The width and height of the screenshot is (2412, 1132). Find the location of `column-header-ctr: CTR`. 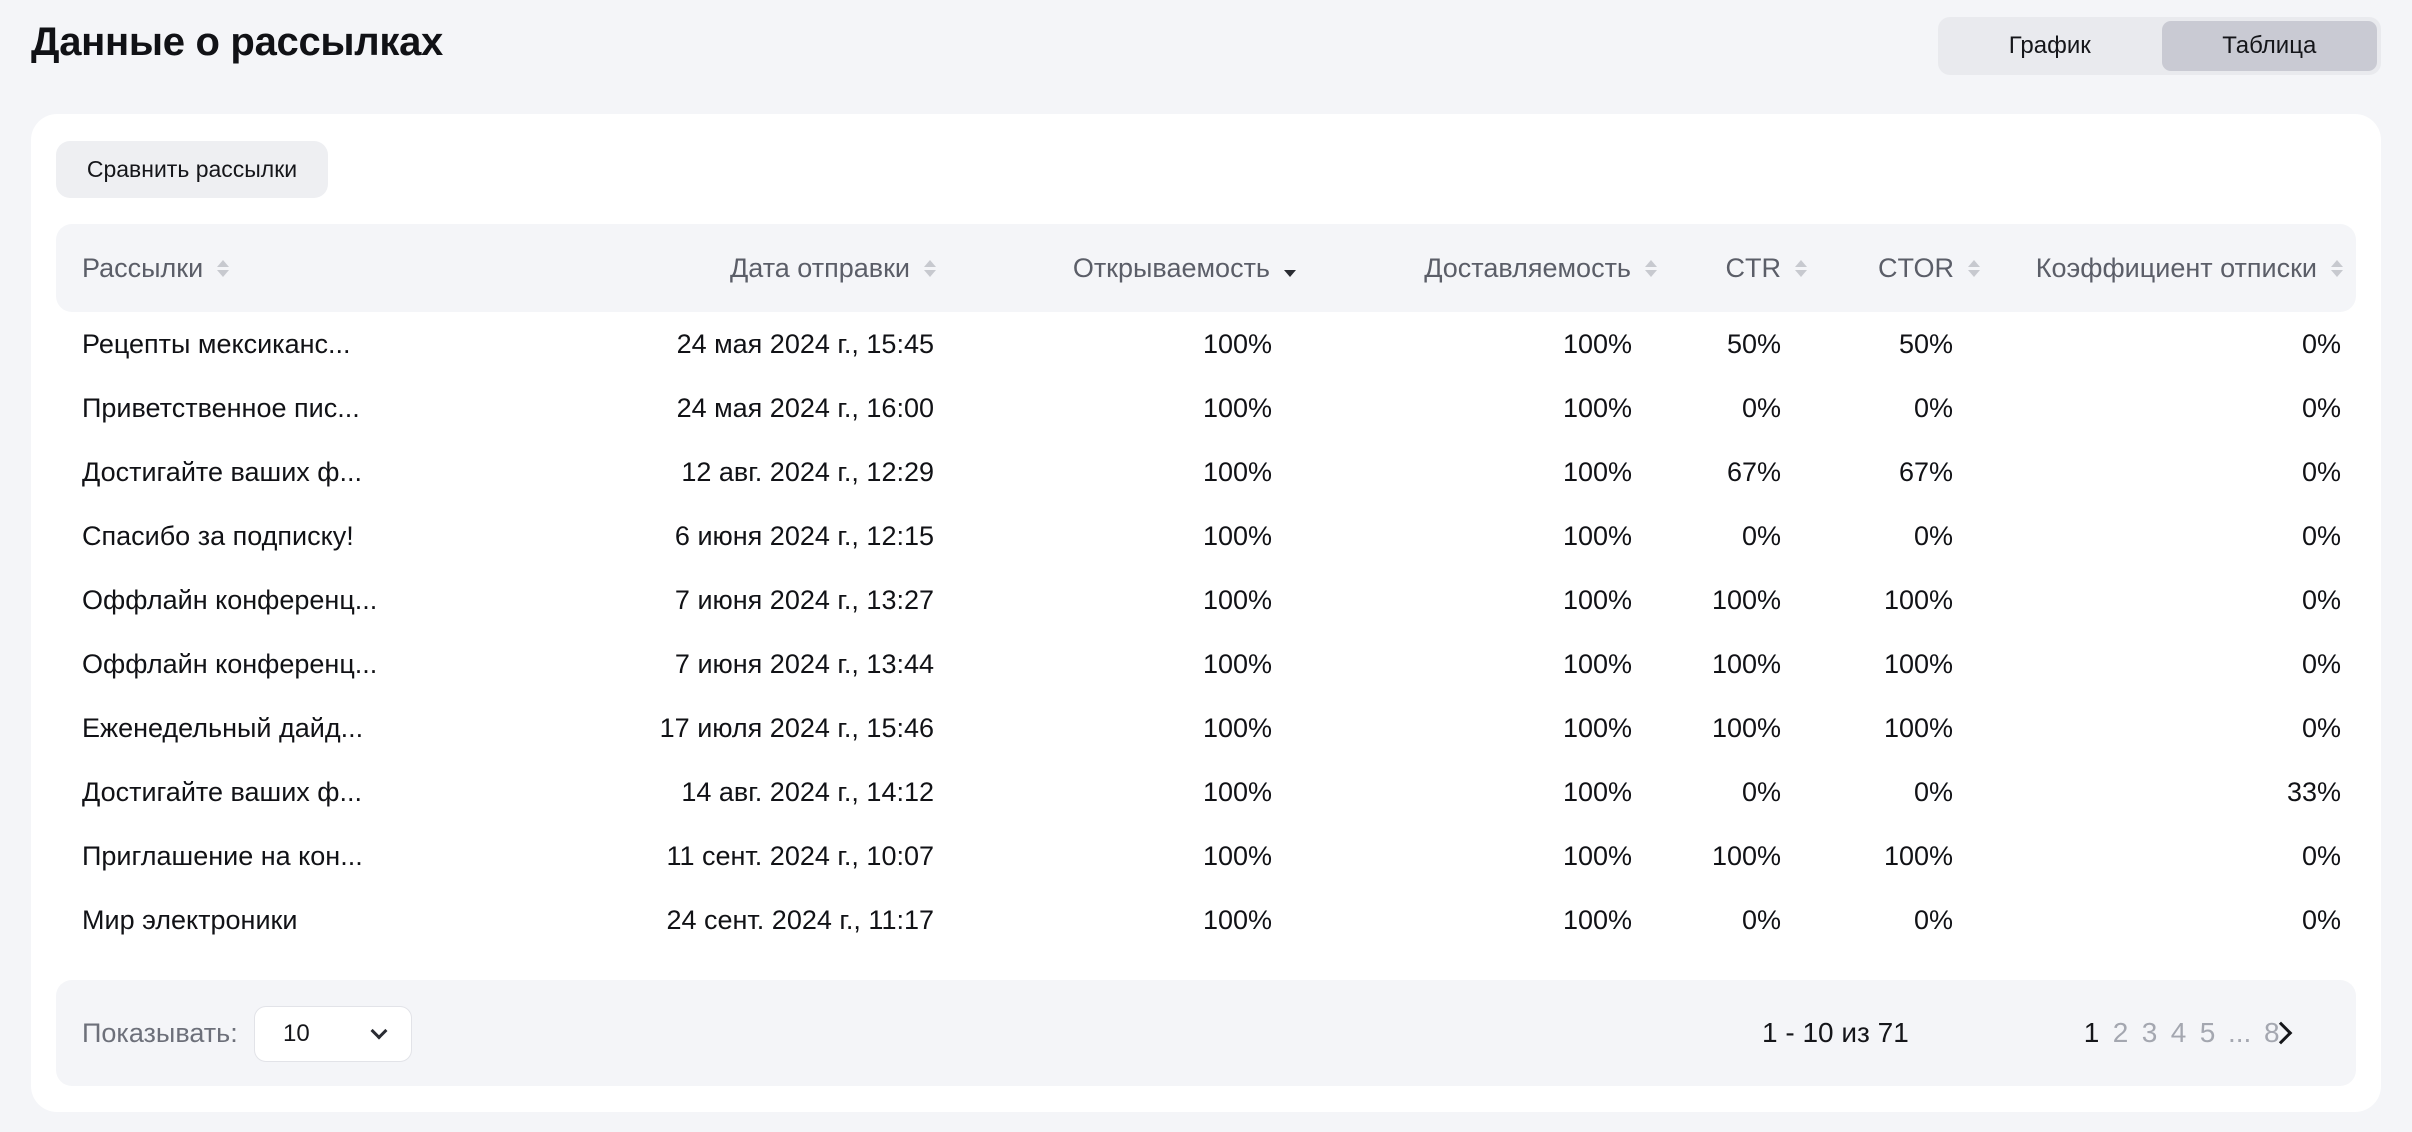

column-header-ctr: CTR is located at coordinates (1732, 268).